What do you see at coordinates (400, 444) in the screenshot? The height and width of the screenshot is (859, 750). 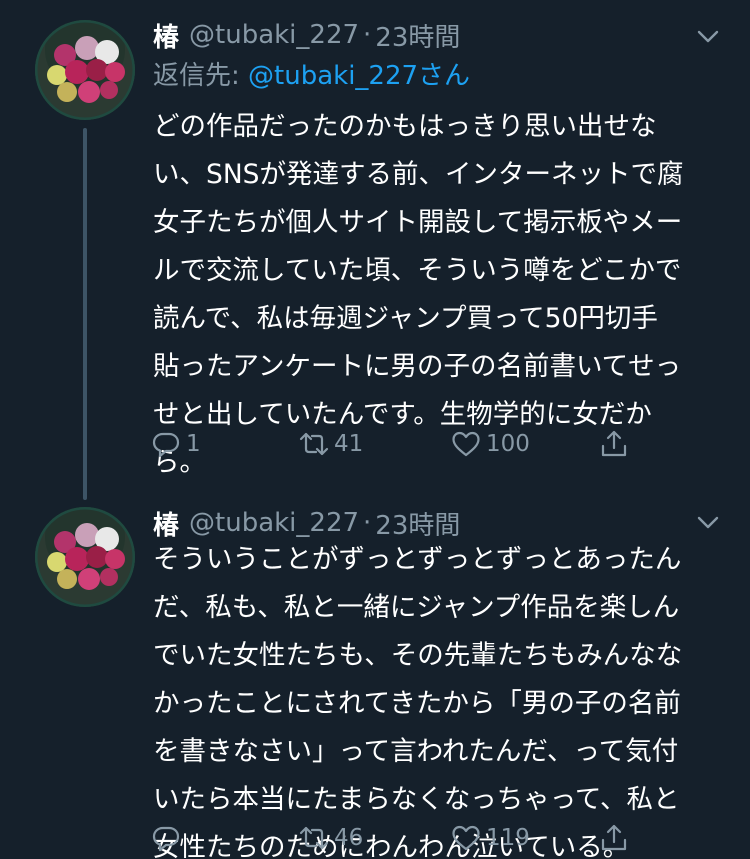 I see `tweet-actions: 1 41 100` at bounding box center [400, 444].